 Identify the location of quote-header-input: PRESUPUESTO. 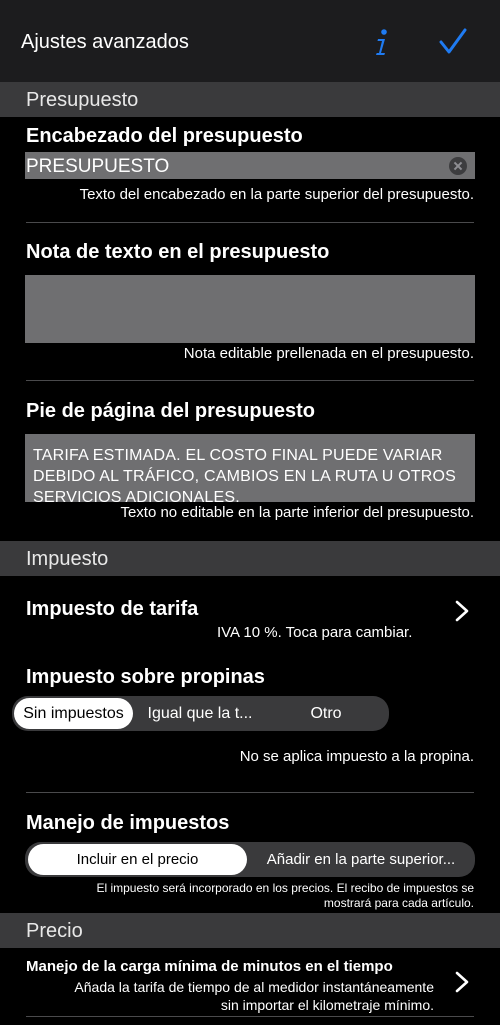
(250, 165).